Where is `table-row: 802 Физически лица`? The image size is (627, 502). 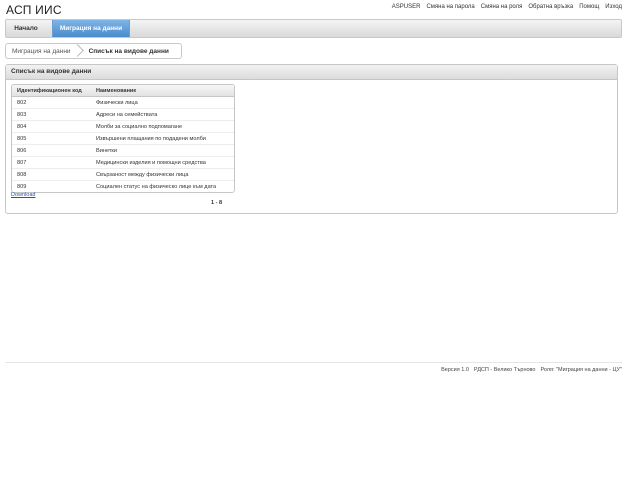
table-row: 802 Физически лица is located at coordinates (123, 103).